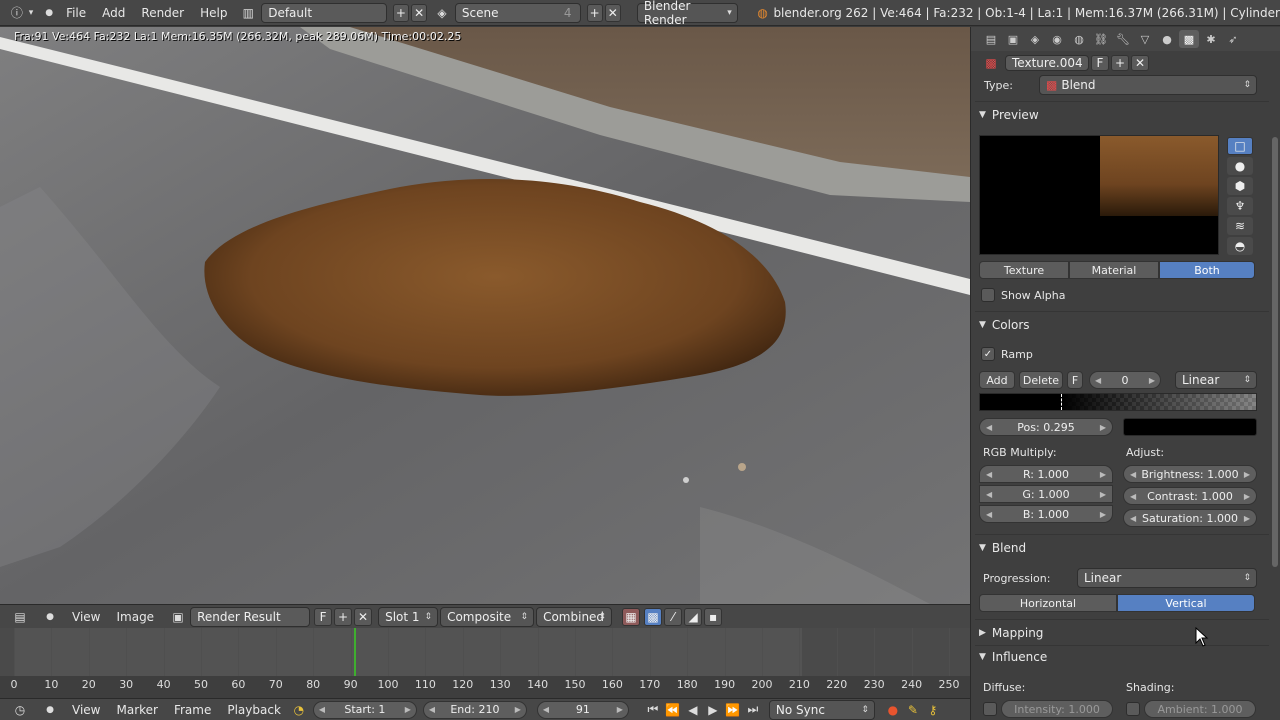 This screenshot has width=1280, height=720. What do you see at coordinates (1075, 380) in the screenshot?
I see `ramp-flip-button: F` at bounding box center [1075, 380].